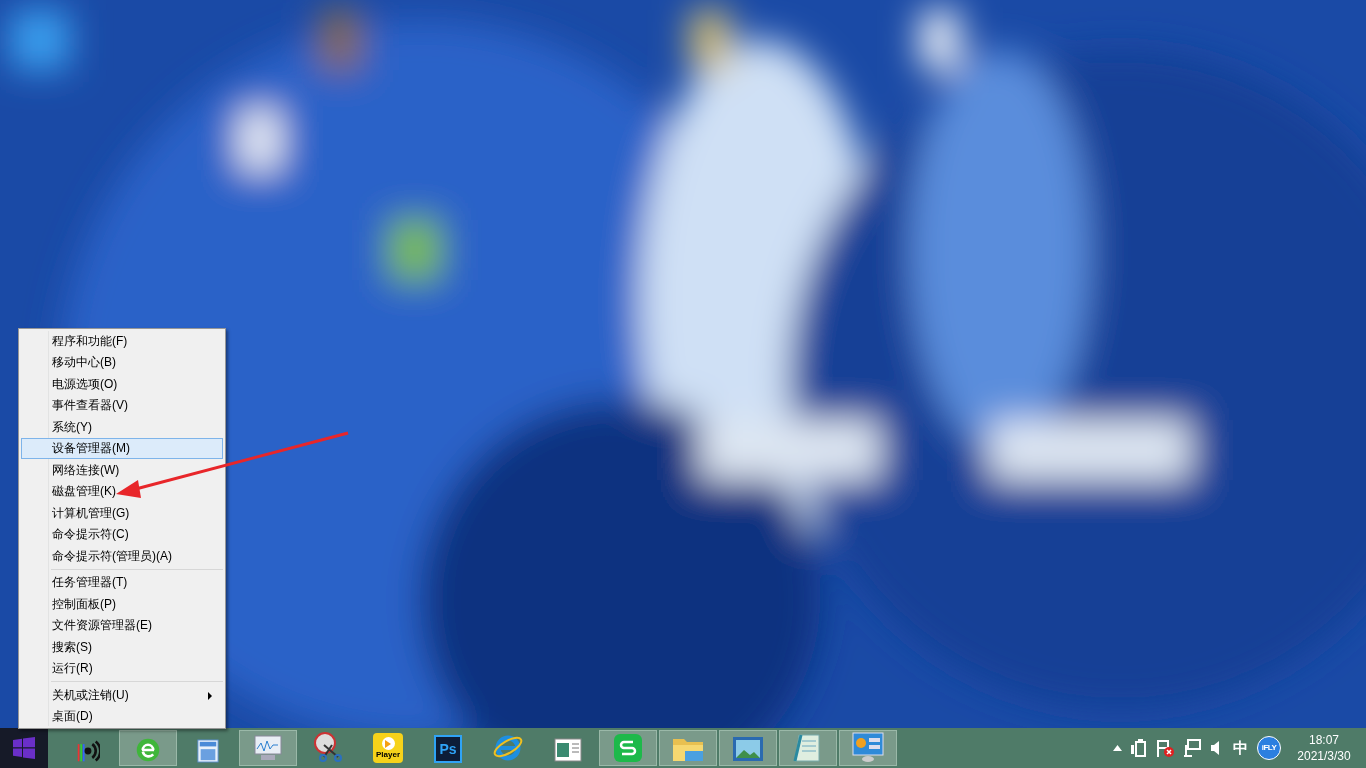 This screenshot has width=1366, height=768. I want to click on photoshop-icon: Ps, so click(448, 749).